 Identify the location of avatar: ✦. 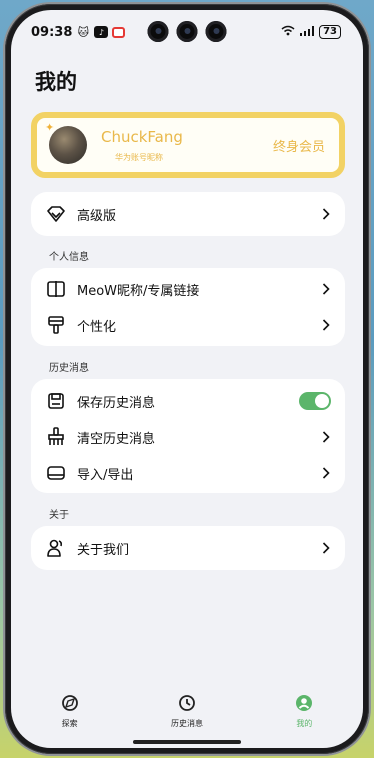
(66, 142).